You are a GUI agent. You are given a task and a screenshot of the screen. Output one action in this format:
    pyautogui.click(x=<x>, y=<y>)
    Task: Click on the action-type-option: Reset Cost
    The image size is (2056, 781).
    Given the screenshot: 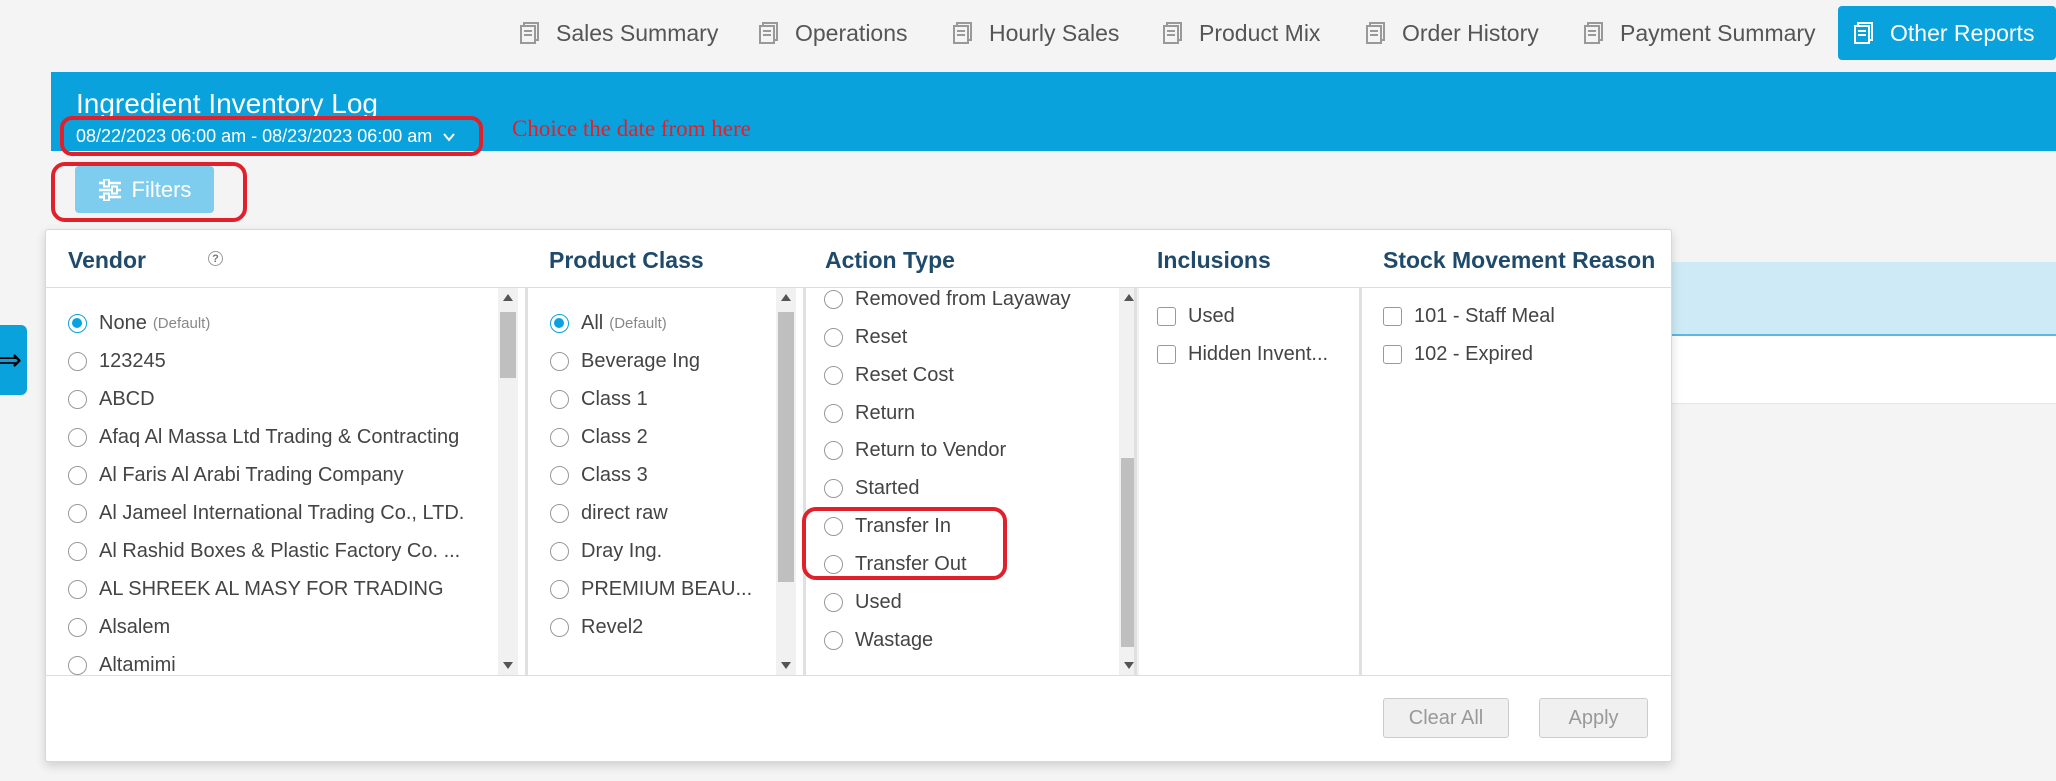 What is the action you would take?
    pyautogui.click(x=889, y=375)
    